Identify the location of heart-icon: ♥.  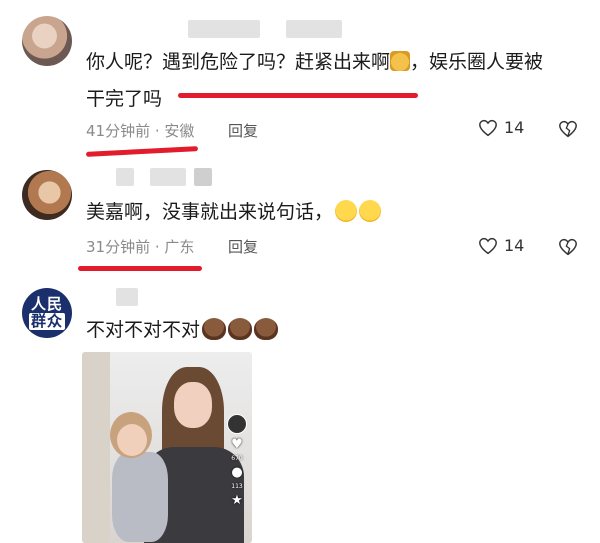
(237, 444).